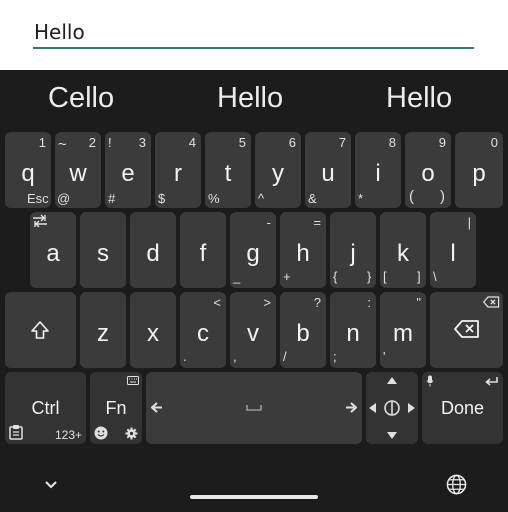 The image size is (508, 512). Describe the element at coordinates (142, 142) in the screenshot. I see `key-e-alt: 3` at that location.